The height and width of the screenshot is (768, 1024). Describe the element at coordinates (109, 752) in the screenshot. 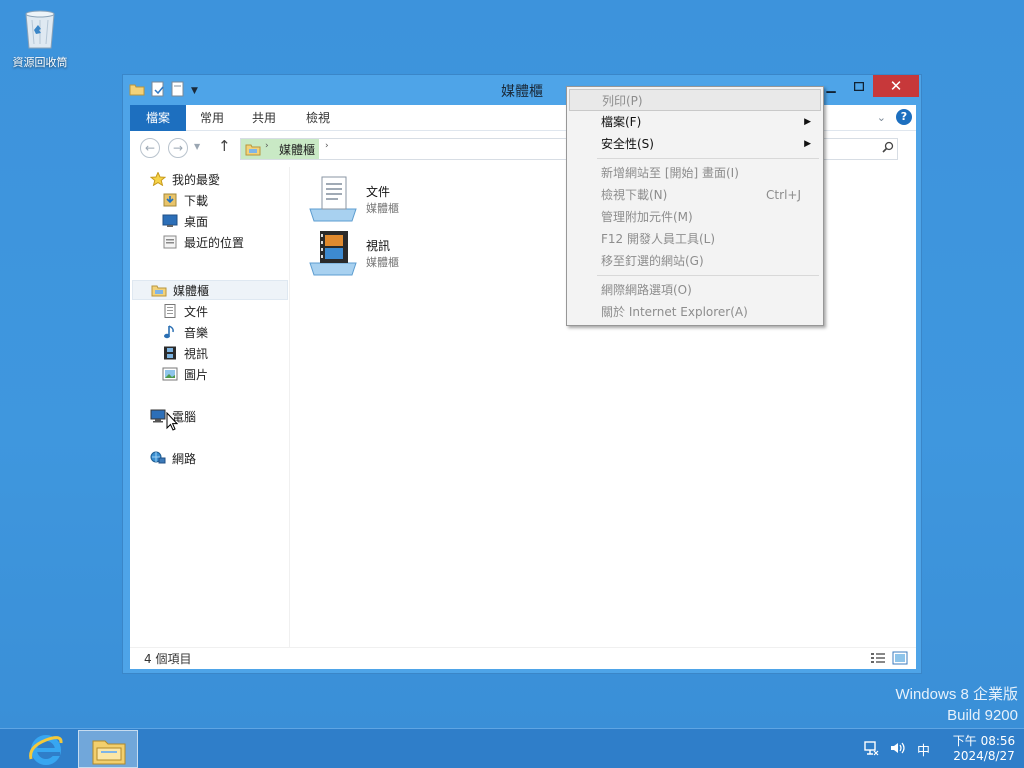

I see `folder-icon` at that location.